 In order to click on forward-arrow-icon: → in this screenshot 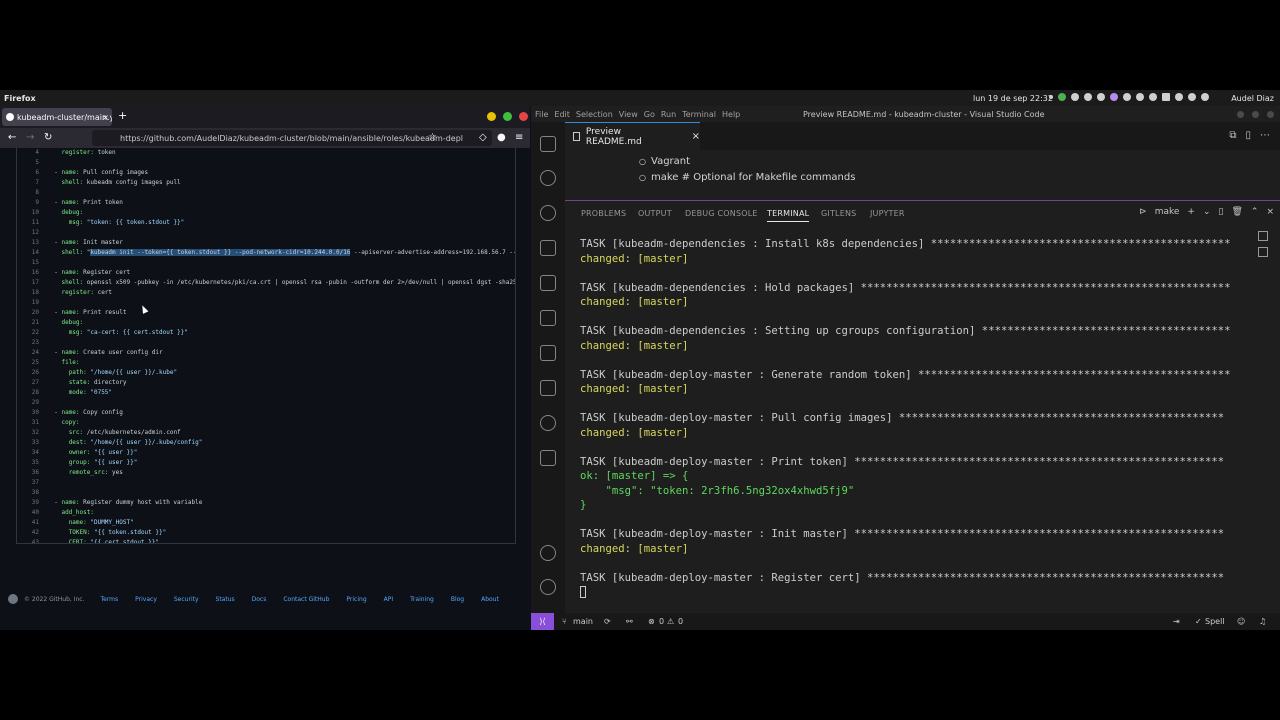, I will do `click(30, 137)`.